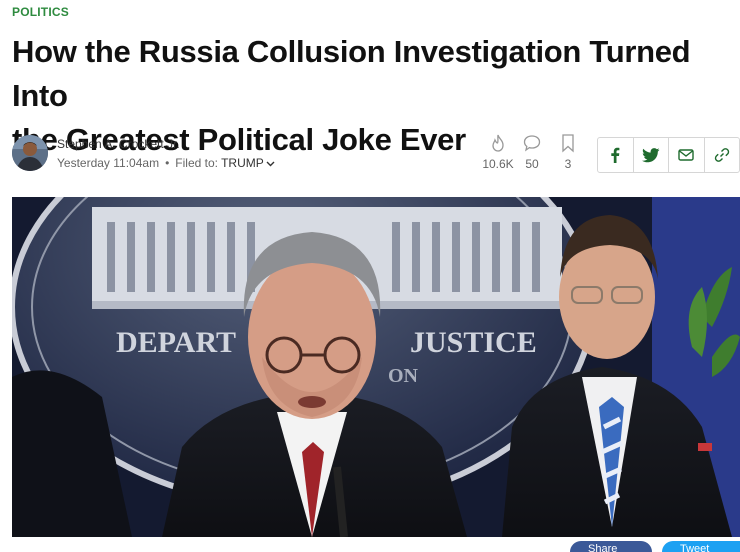 The height and width of the screenshot is (552, 740). What do you see at coordinates (242, 163) in the screenshot?
I see `filed-tag-label: TRUMP` at bounding box center [242, 163].